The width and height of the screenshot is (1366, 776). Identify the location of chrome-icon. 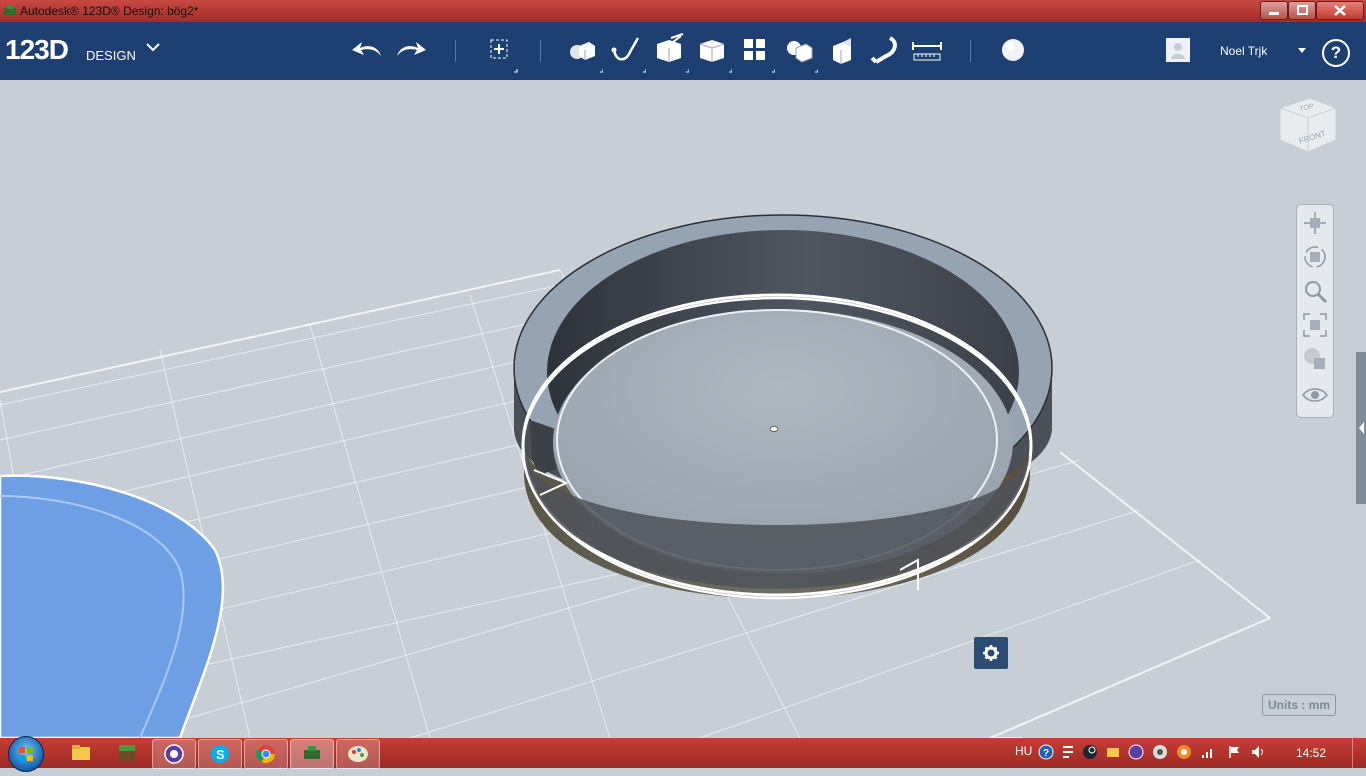
(265, 754).